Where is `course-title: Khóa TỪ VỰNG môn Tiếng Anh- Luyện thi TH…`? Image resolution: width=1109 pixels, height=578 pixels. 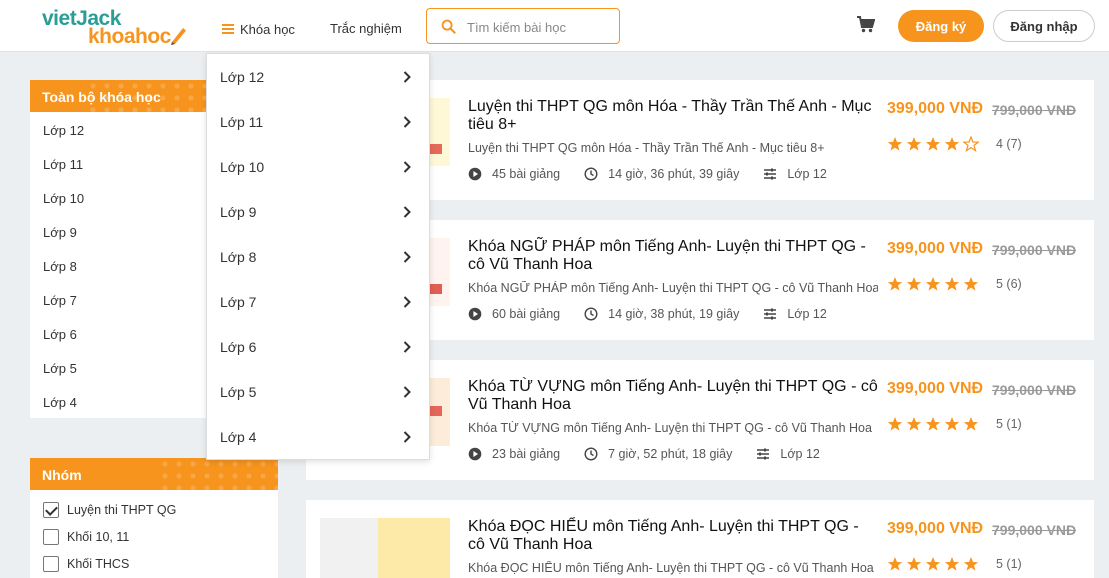
course-title: Khóa TỪ VỰNG môn Tiếng Anh- Luyện thi TH… is located at coordinates (673, 396).